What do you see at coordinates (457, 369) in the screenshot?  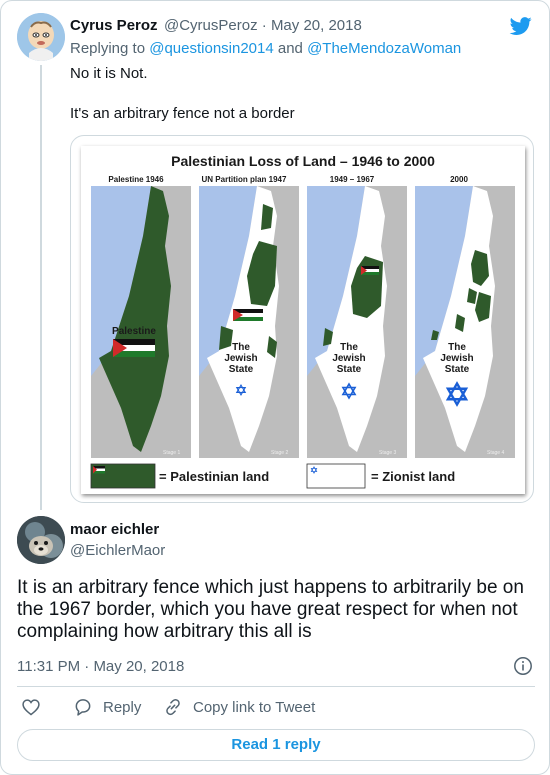 I see `jewish-state-2000-line3: State` at bounding box center [457, 369].